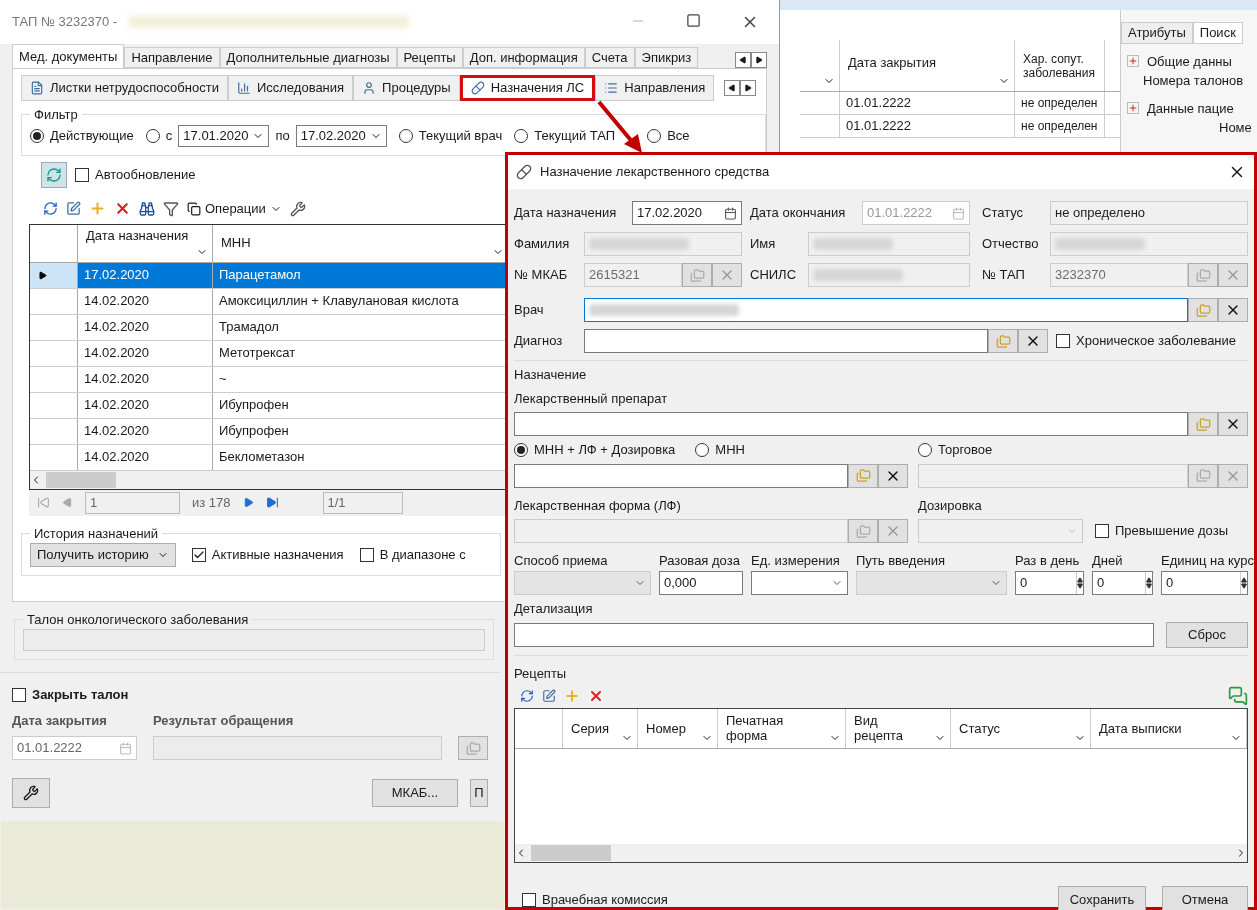 The image size is (1257, 910). What do you see at coordinates (269, 353) in the screenshot?
I see `table-row: 14.02.2020 Метотрексат` at bounding box center [269, 353].